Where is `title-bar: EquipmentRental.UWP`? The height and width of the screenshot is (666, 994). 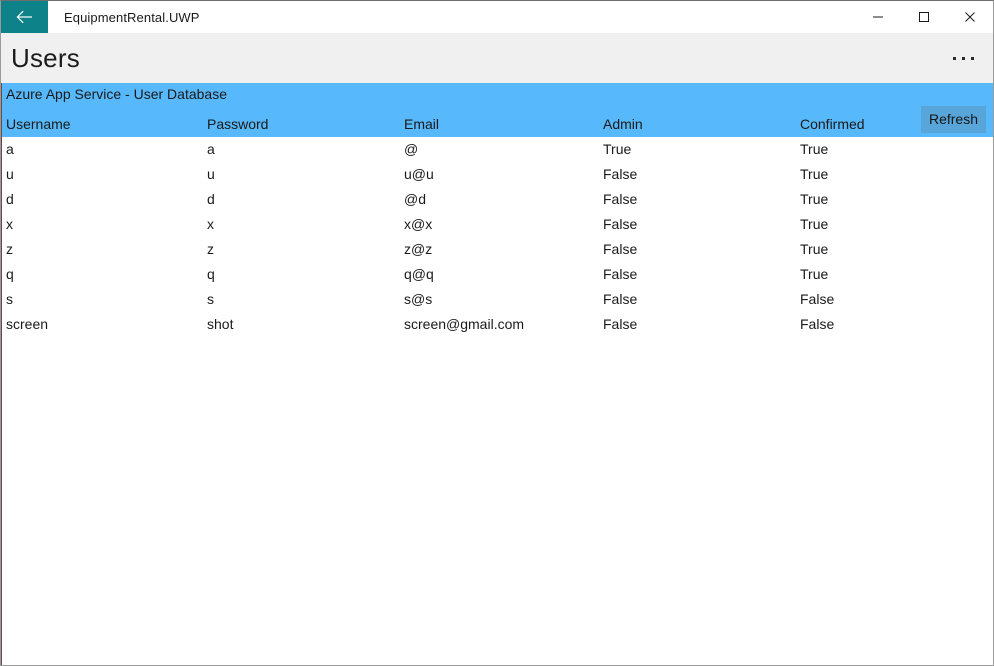
title-bar: EquipmentRental.UWP is located at coordinates (497, 17).